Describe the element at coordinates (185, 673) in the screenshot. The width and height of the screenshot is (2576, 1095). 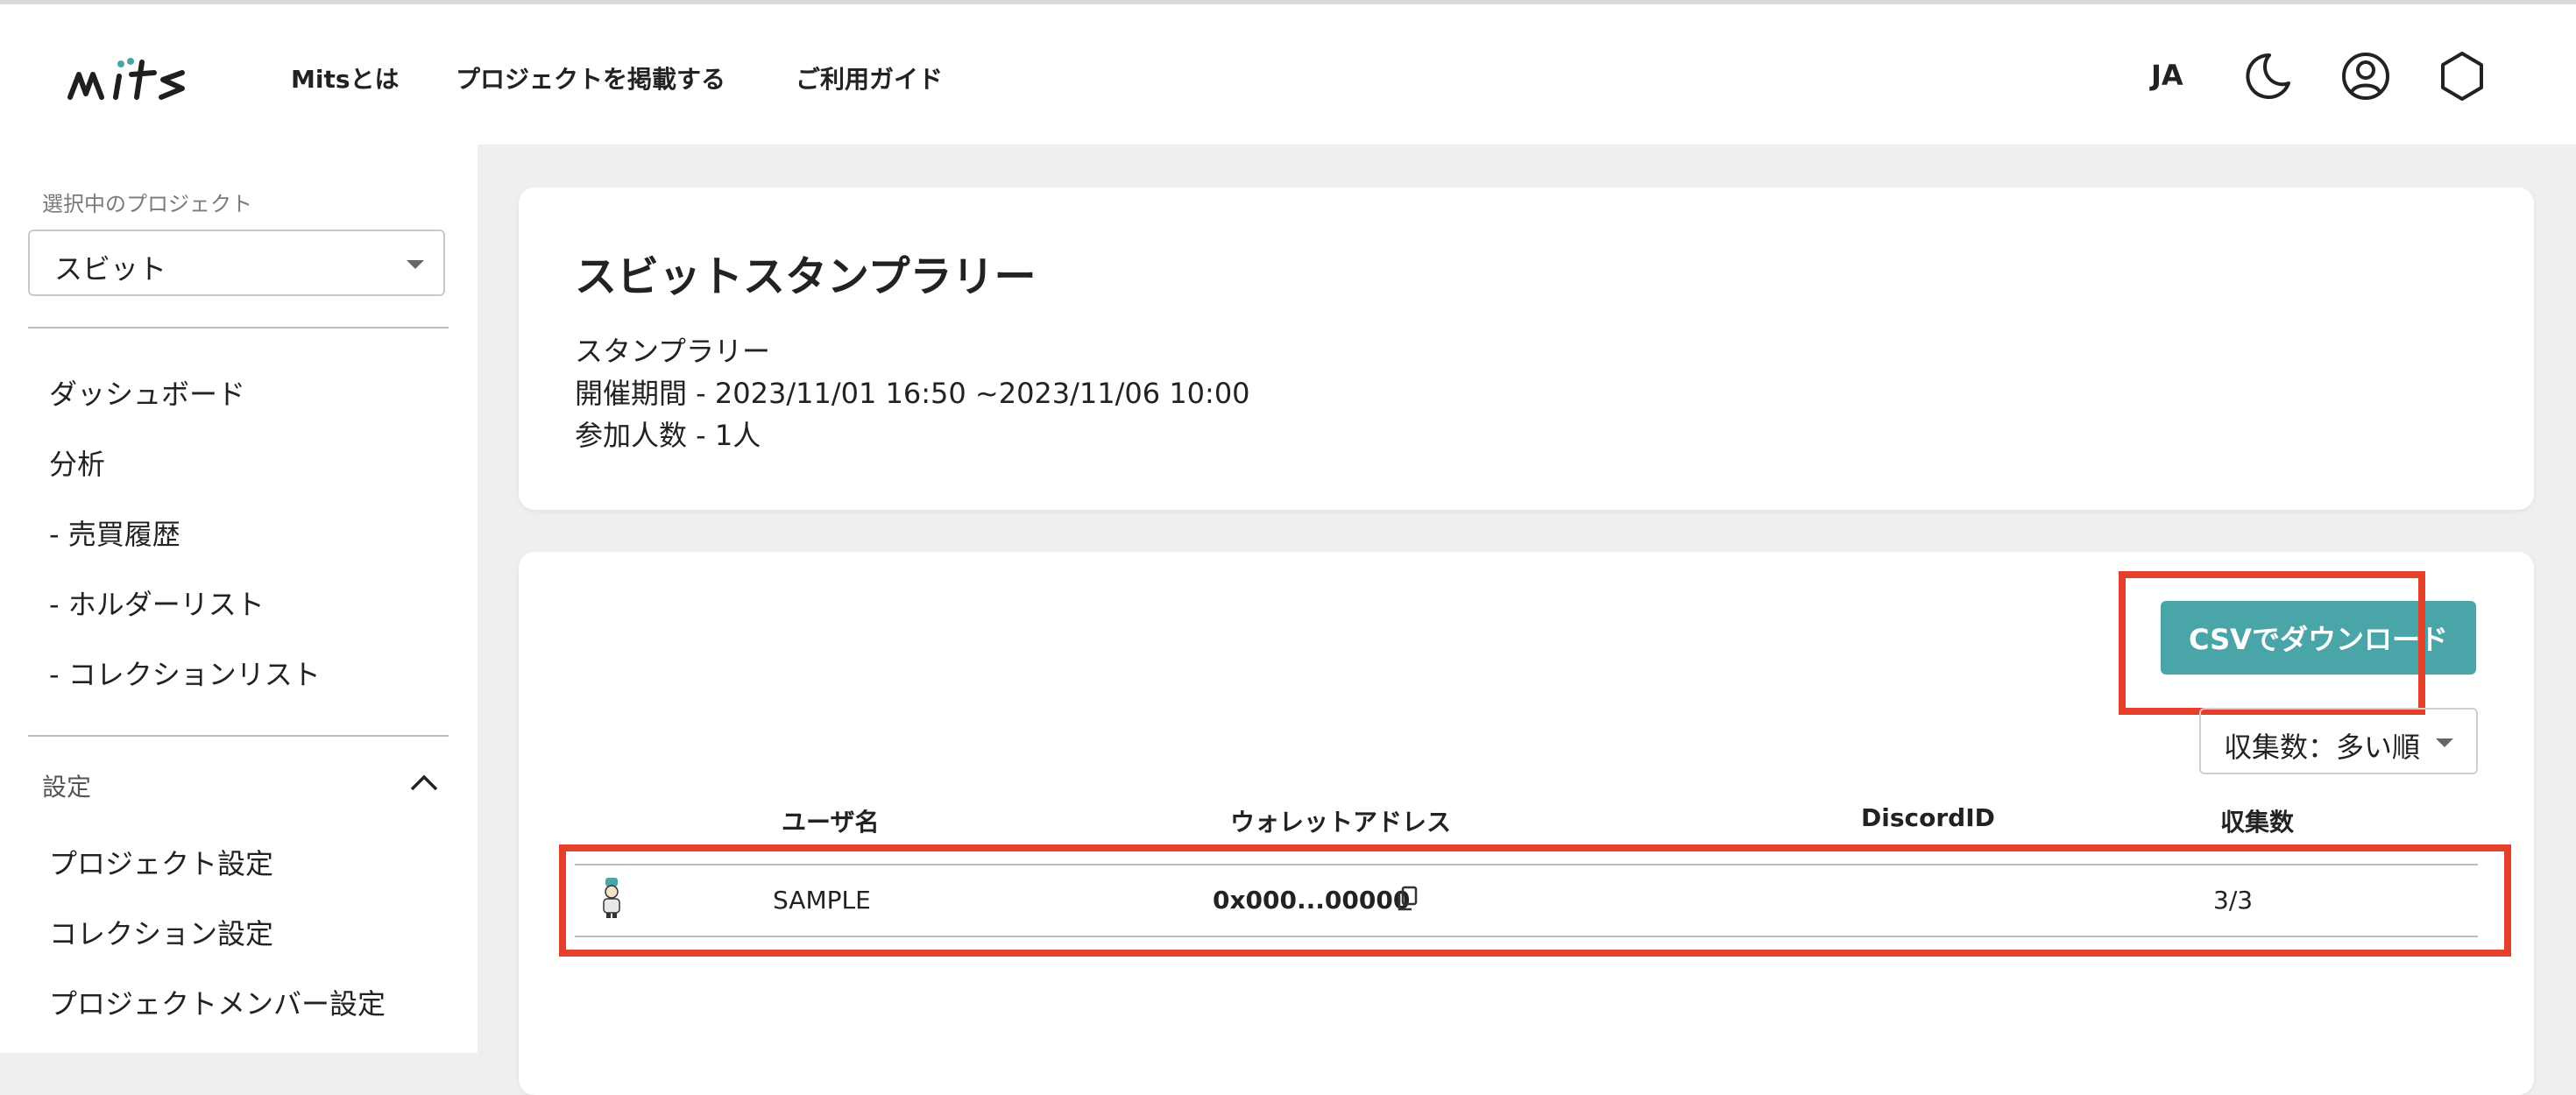
I see `sidebar-item-collection-list: - コレクションリスト` at that location.